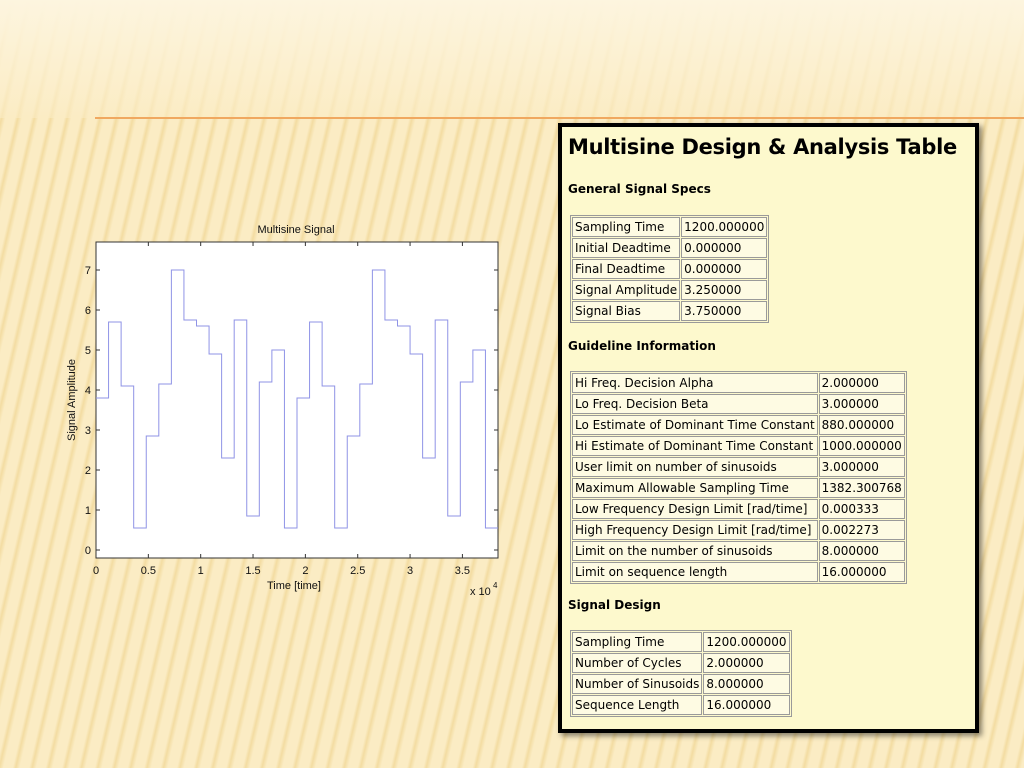 The height and width of the screenshot is (768, 1024). What do you see at coordinates (480, 592) in the screenshot?
I see `x-multiplier-label: x 10` at bounding box center [480, 592].